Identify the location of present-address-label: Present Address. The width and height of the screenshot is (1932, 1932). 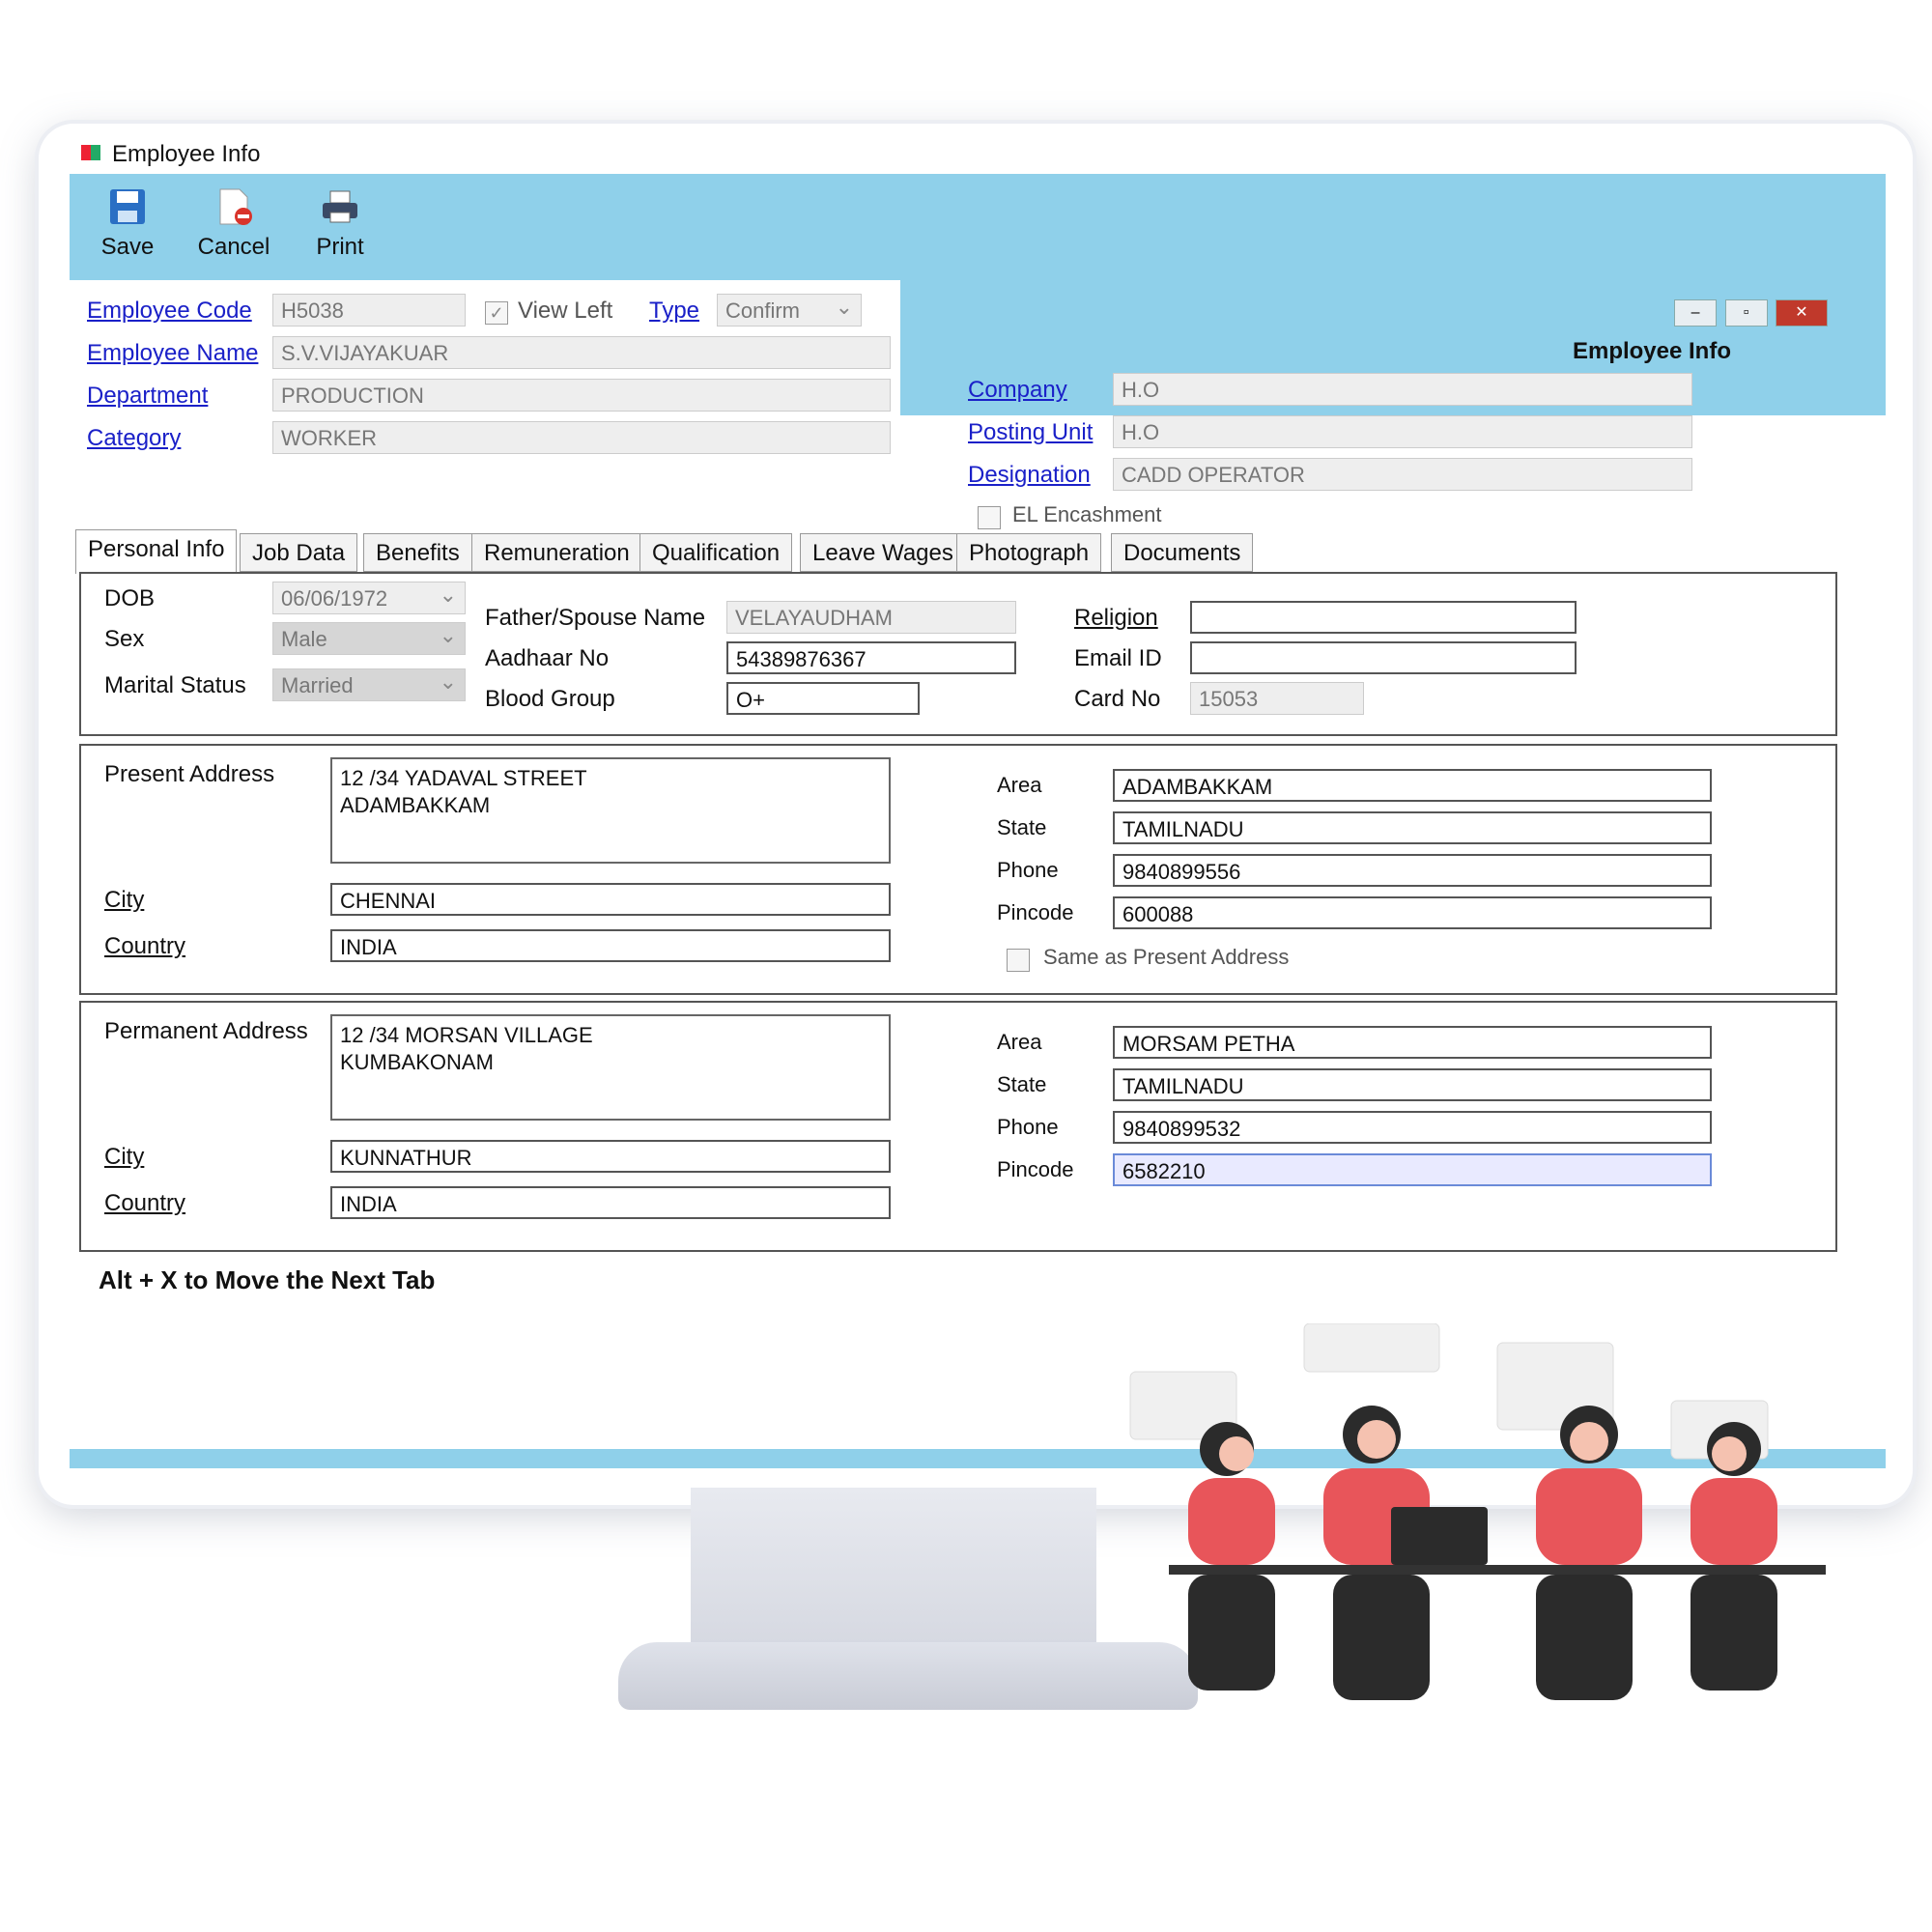
(189, 774).